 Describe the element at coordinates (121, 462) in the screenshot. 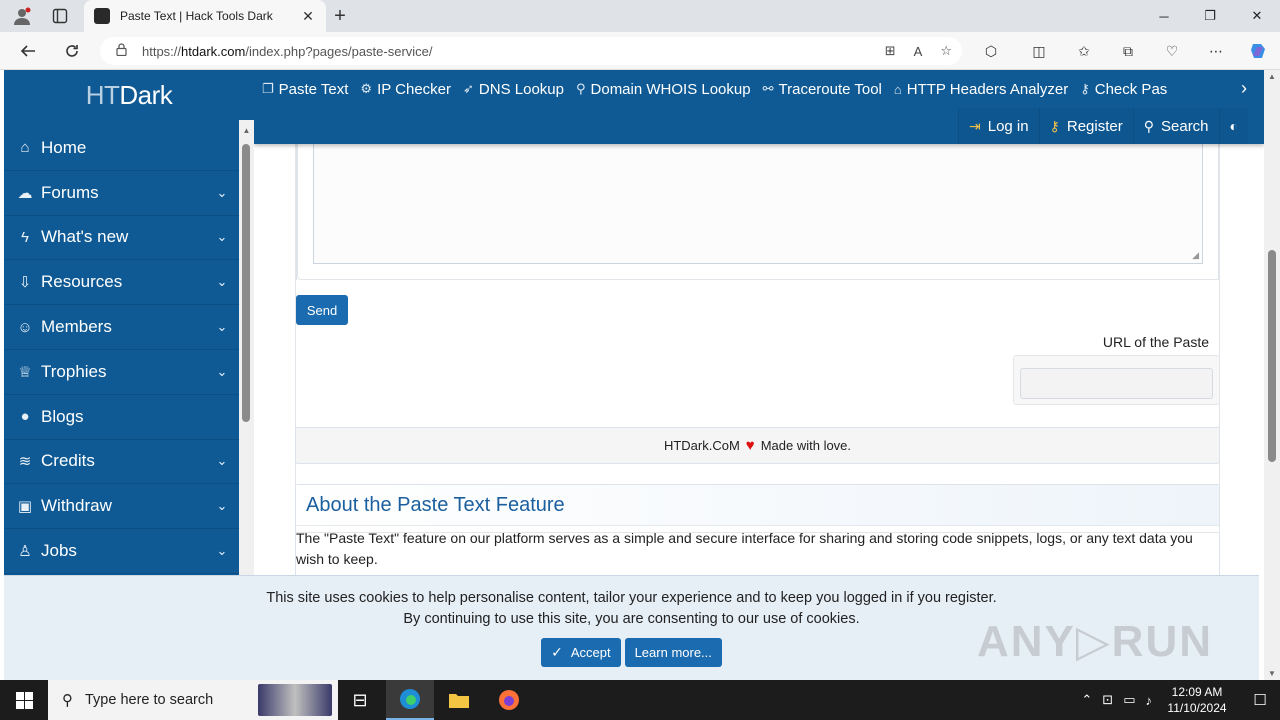

I see `sidebar-item-credits: ≋ Credits ⌄` at that location.